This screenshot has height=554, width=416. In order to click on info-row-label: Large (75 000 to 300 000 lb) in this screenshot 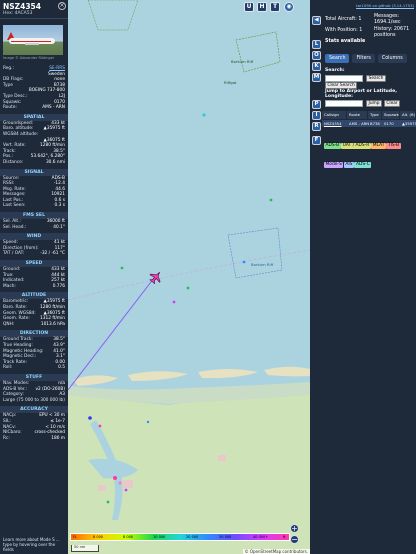, I will do `click(34, 400)`.